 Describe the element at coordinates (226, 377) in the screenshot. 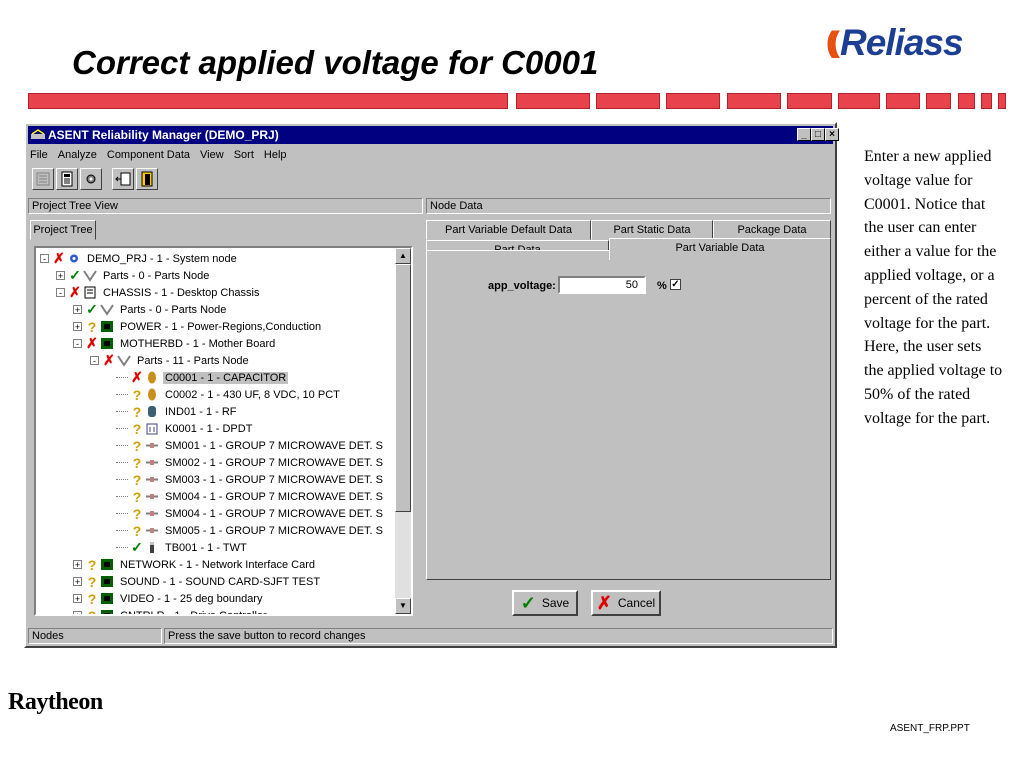

I see `tree-node-label: C0001 - 1 - CAPACITOR` at that location.